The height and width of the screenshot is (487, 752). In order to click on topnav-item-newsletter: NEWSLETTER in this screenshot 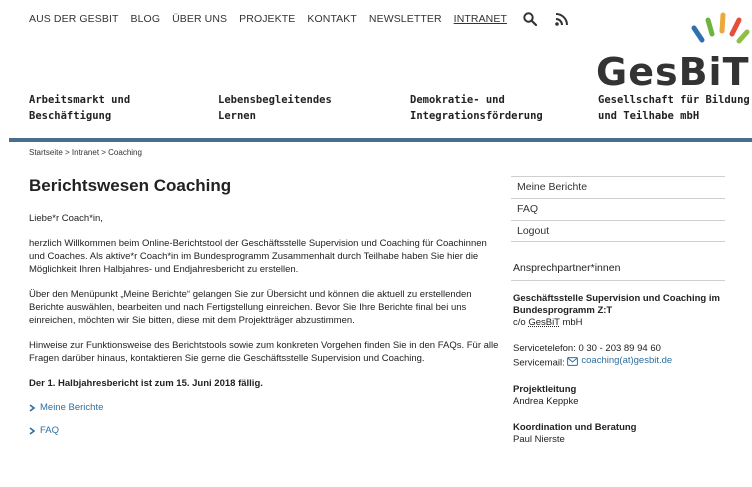, I will do `click(405, 19)`.